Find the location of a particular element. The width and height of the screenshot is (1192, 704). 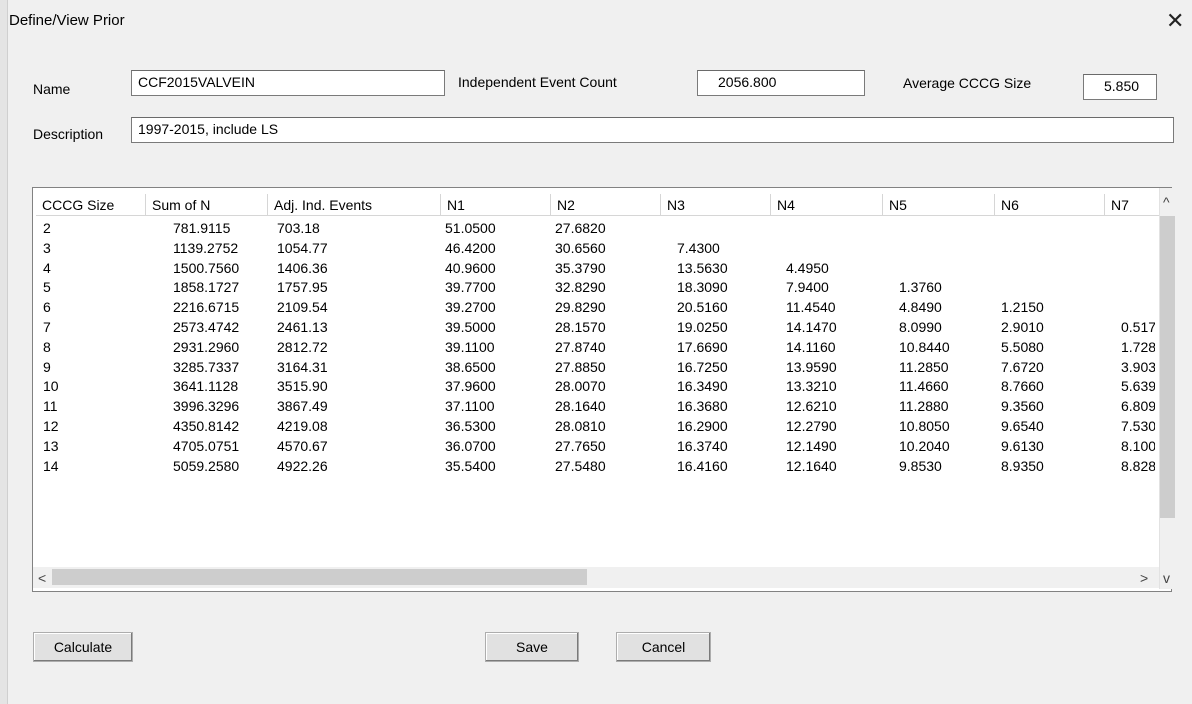

table-cell: 27.5480 is located at coordinates (580, 465).